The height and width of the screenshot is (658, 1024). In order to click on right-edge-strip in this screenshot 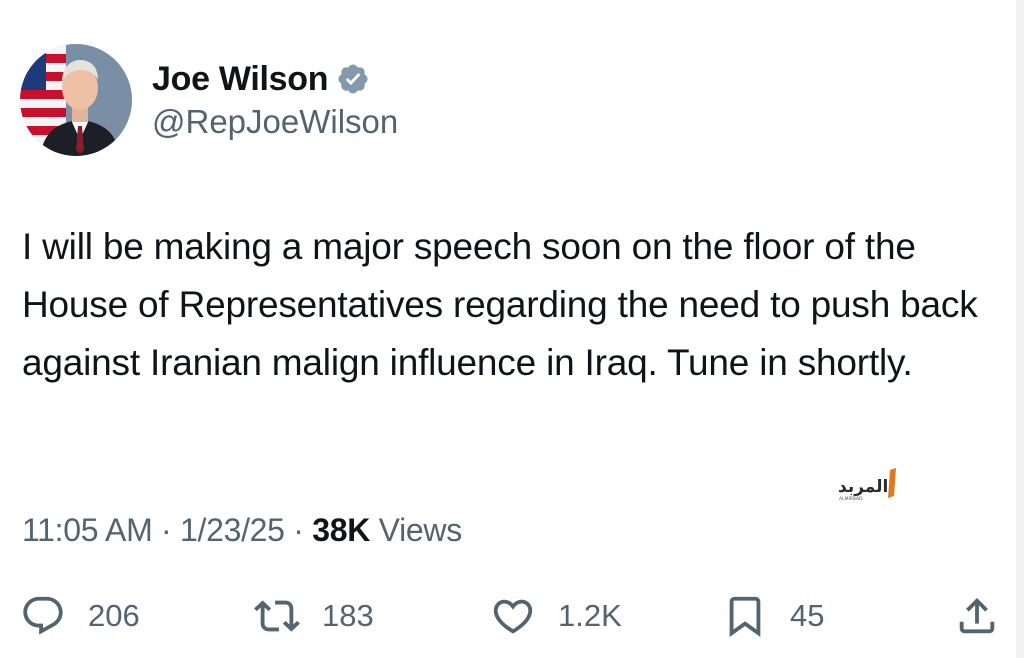, I will do `click(1020, 329)`.